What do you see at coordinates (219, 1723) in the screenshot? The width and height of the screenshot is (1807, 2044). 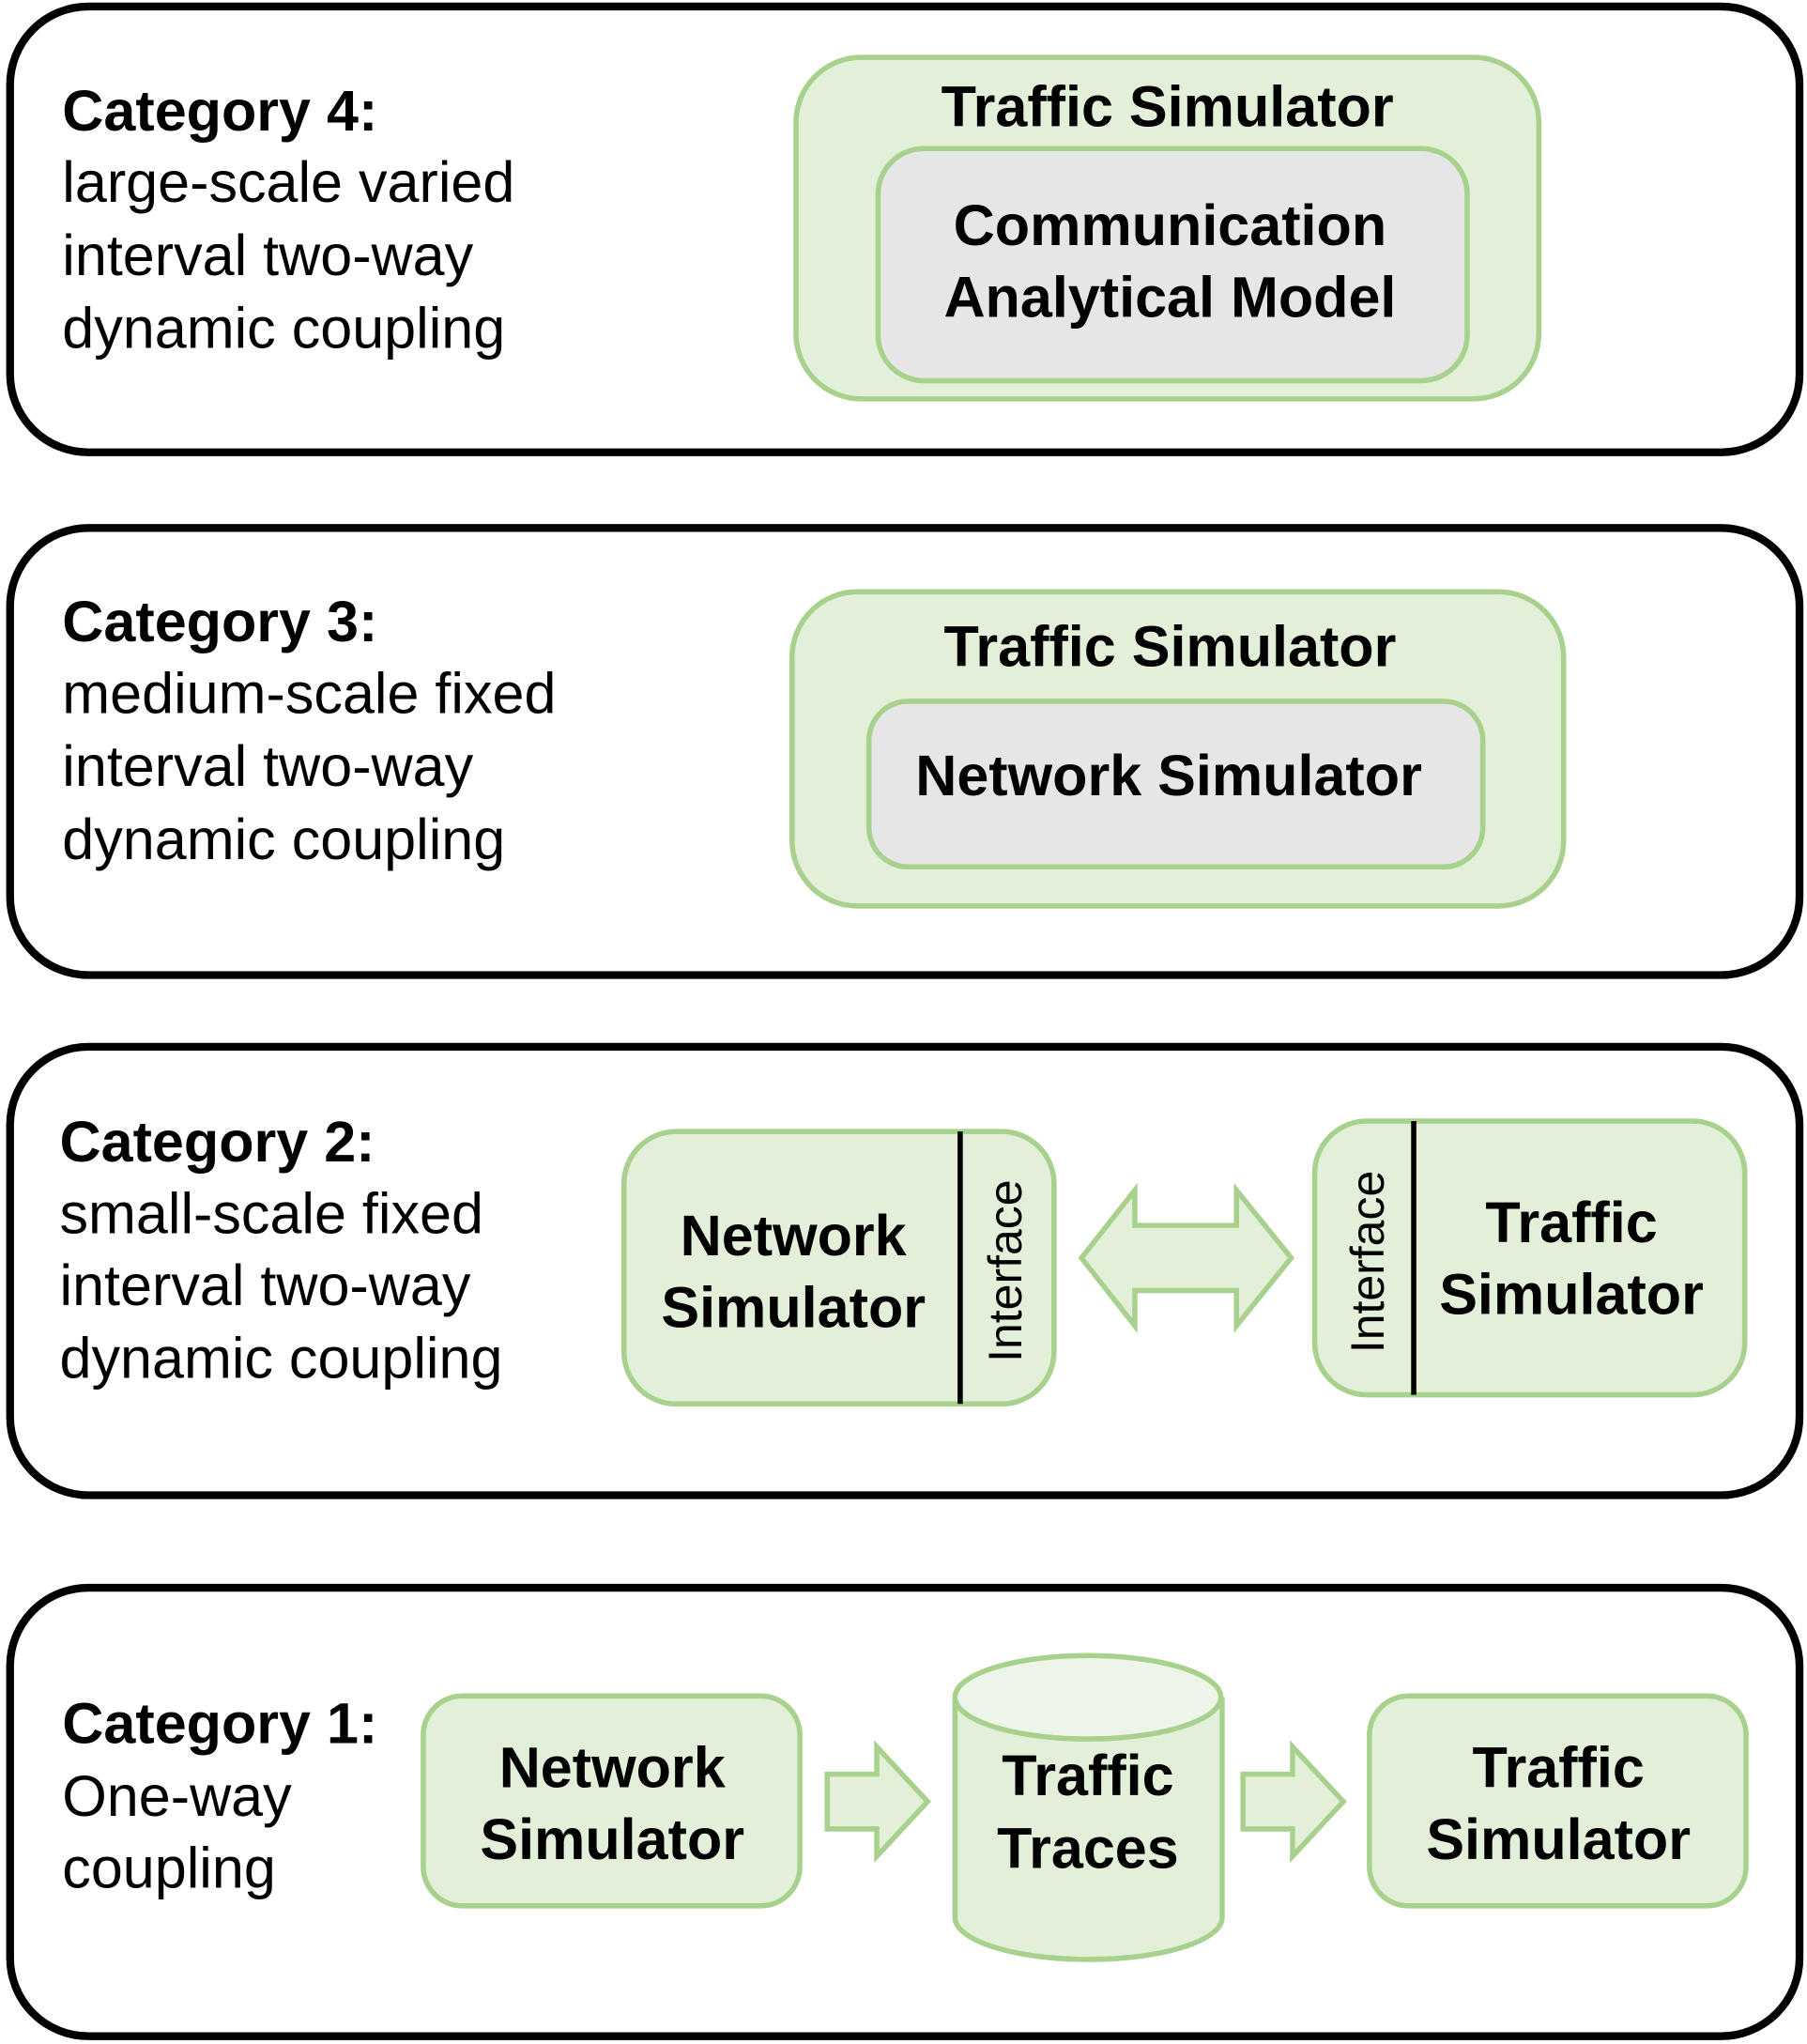 I see `category-heading: Category 1:` at bounding box center [219, 1723].